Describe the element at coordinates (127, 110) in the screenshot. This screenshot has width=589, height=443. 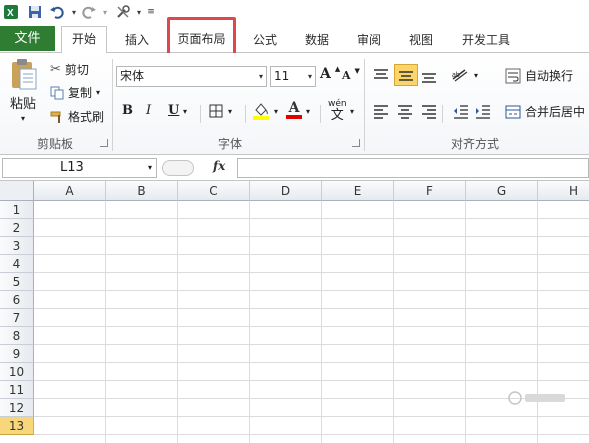
I see `bold-button: B` at that location.